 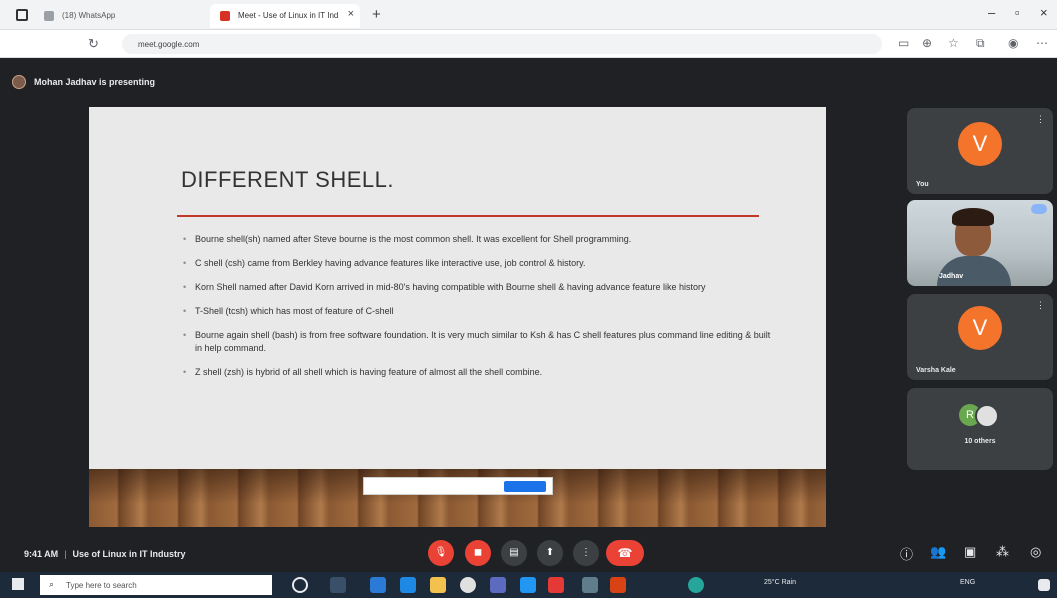 I want to click on notice-button, so click(x=525, y=486).